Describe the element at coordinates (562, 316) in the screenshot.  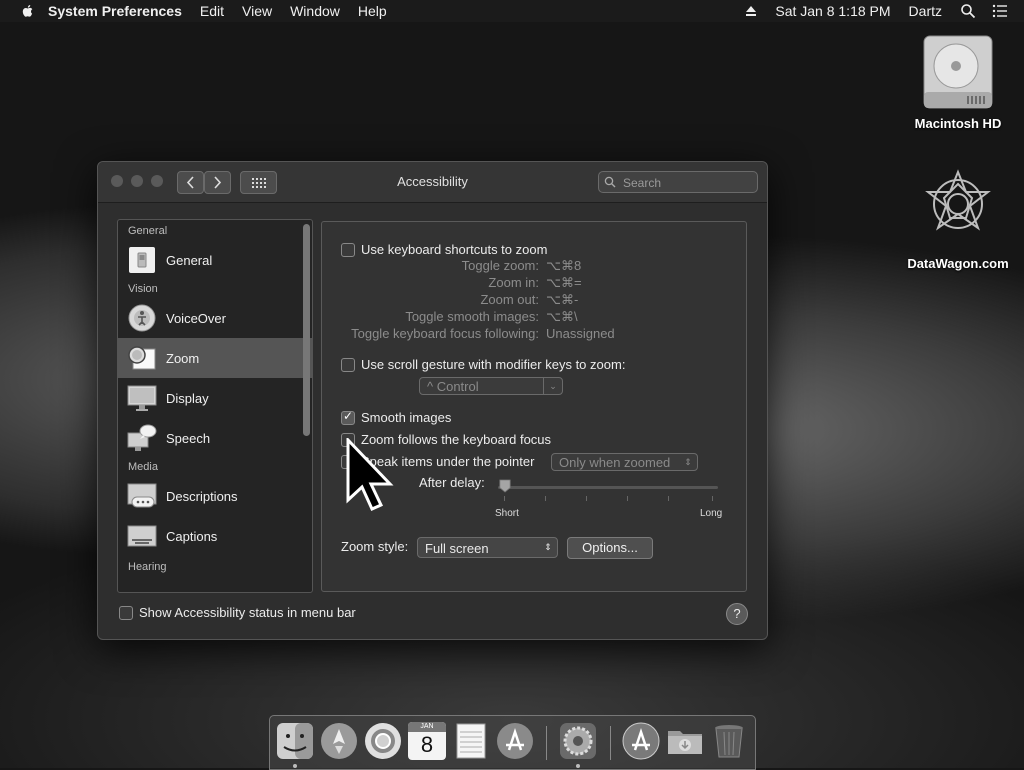
I see `shortcut-value: ⌥⌘\` at that location.